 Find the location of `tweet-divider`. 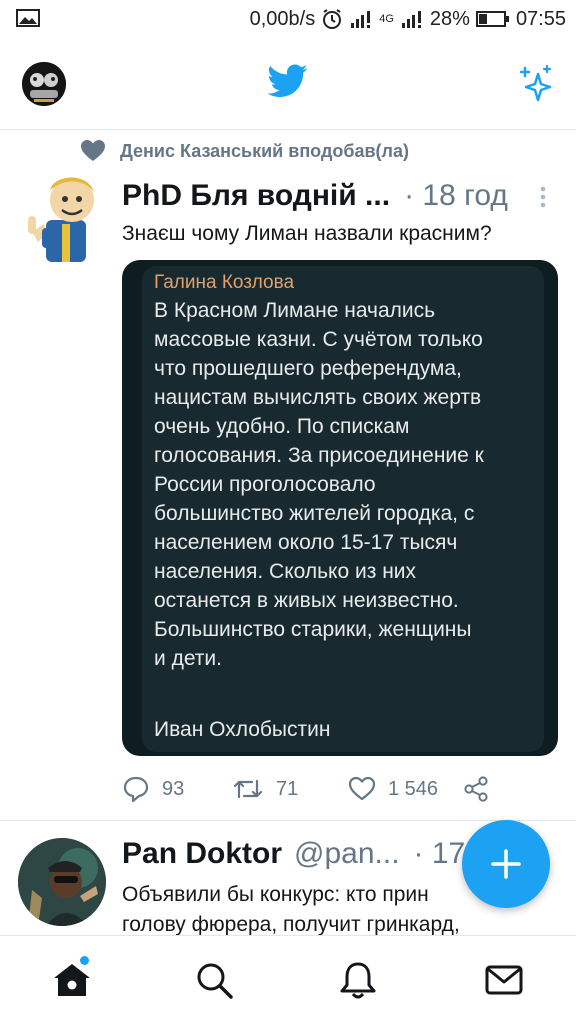

tweet-divider is located at coordinates (288, 820).